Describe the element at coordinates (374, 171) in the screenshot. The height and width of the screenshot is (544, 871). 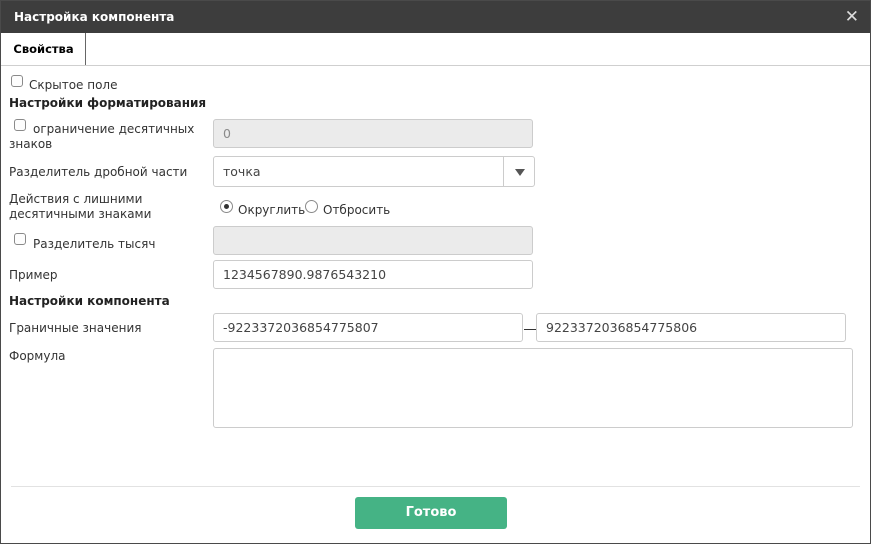
I see `decimal-separator-select: точка` at that location.